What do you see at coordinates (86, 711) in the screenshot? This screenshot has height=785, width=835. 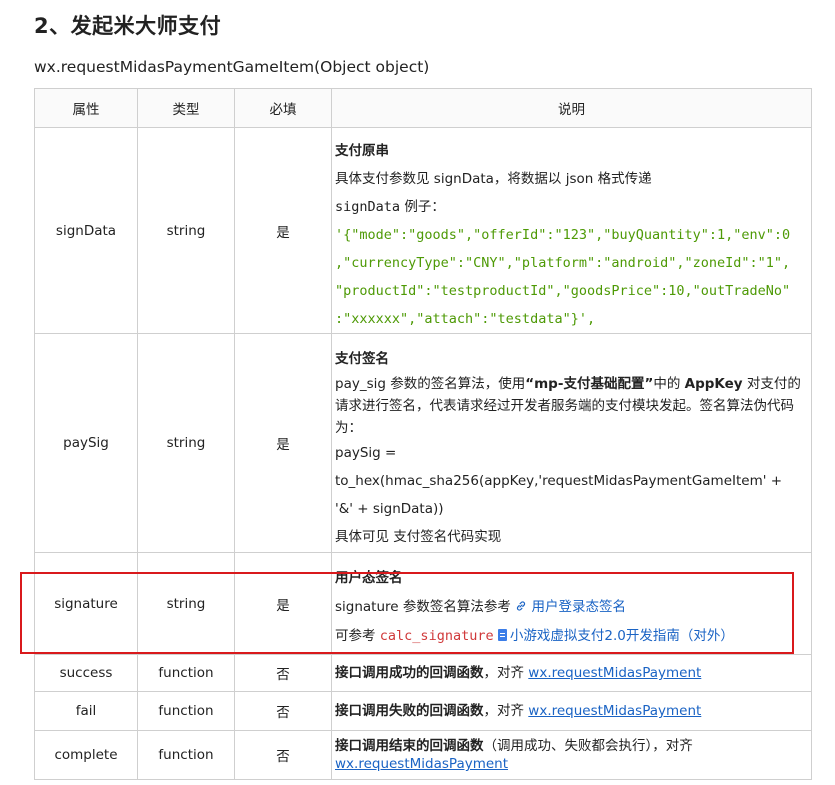 I see `prop-name: fail` at bounding box center [86, 711].